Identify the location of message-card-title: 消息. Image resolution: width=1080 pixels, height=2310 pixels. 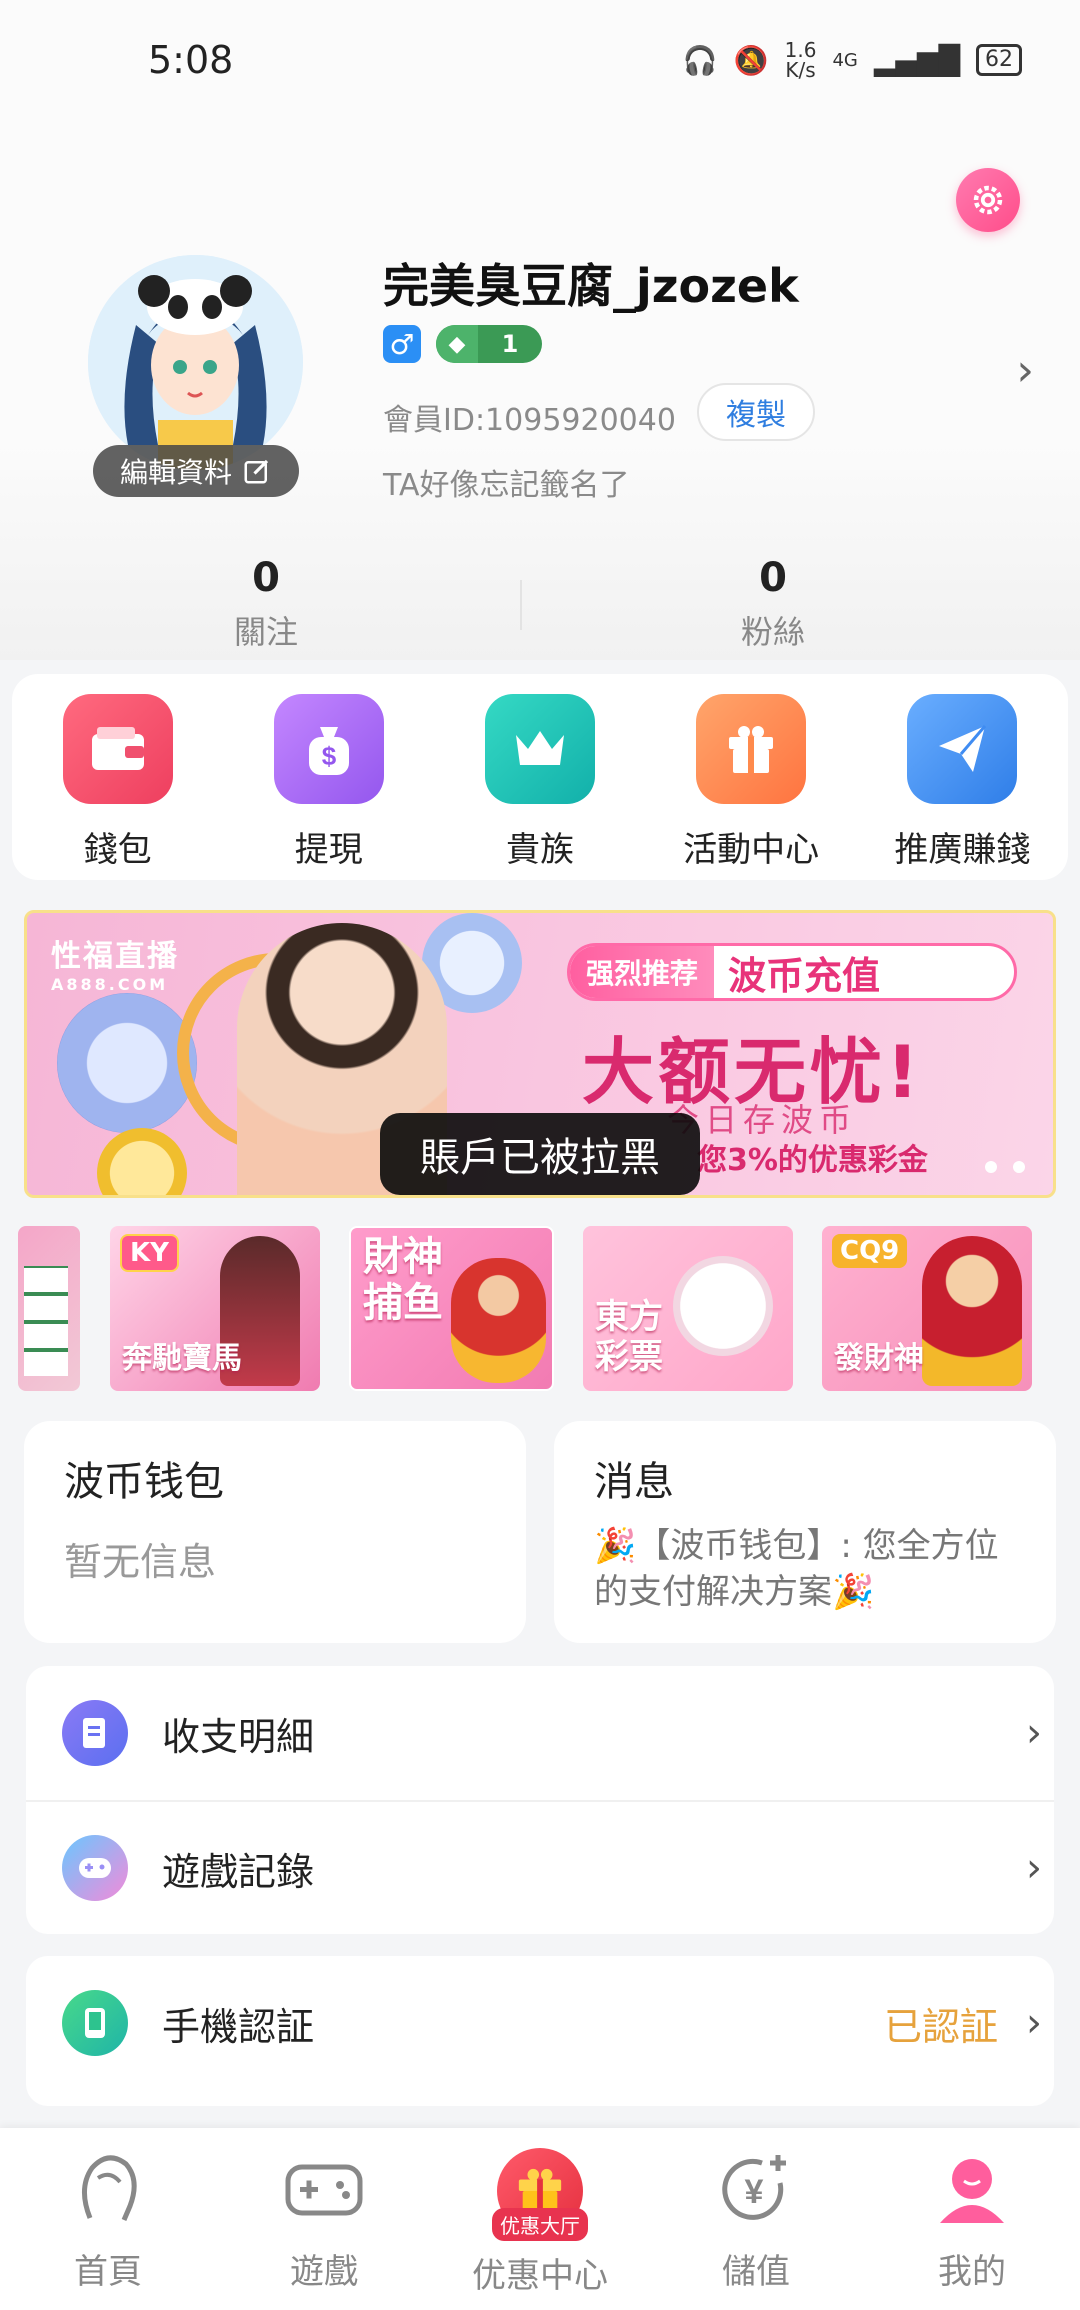
(634, 1482).